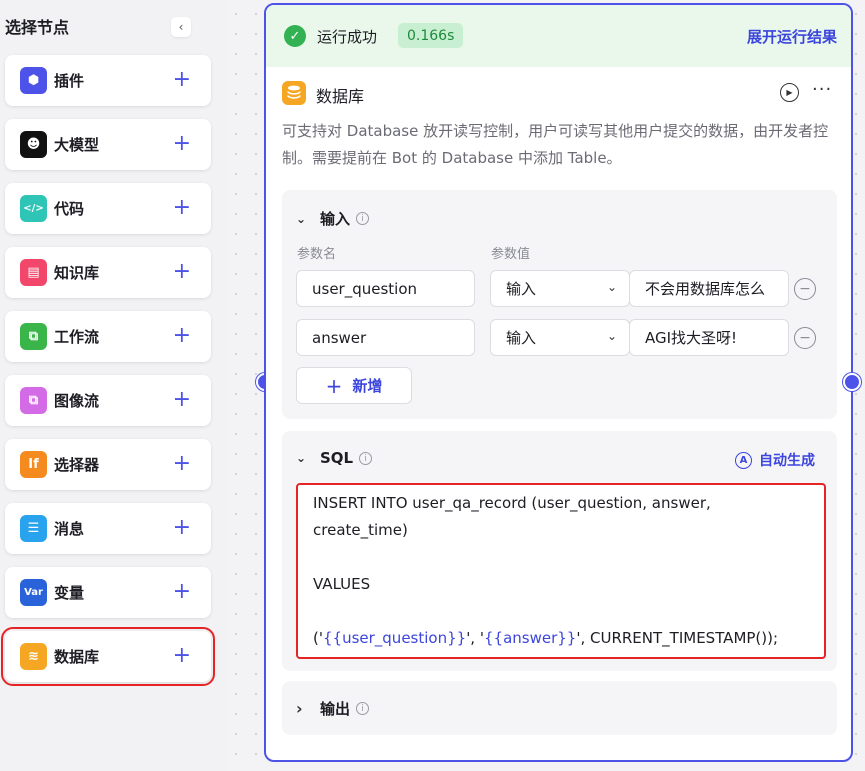 The width and height of the screenshot is (865, 771). Describe the element at coordinates (108, 592) in the screenshot. I see `node-option-9: Var 变量 +` at that location.